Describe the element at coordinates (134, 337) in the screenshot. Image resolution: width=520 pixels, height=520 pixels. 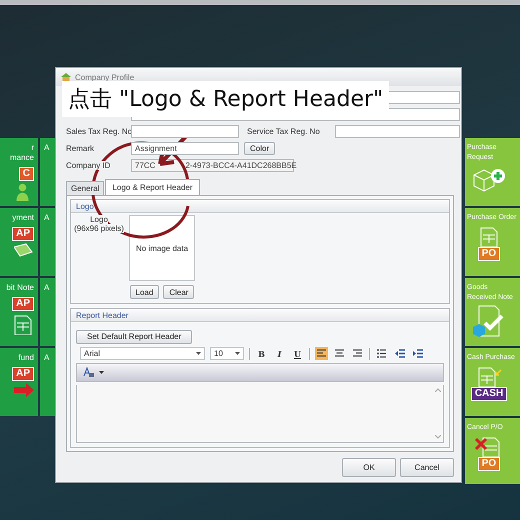
I see `set-default-button: Set Default Report Header` at that location.